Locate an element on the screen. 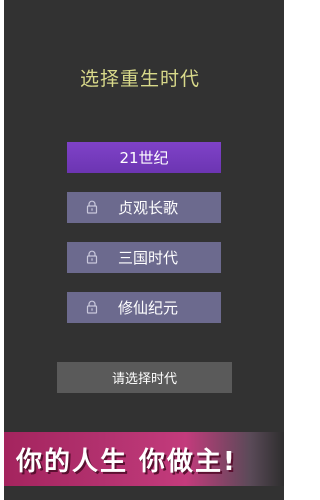 This screenshot has width=320, height=500. banner-slogan: 你的人生 你做主! is located at coordinates (126, 462).